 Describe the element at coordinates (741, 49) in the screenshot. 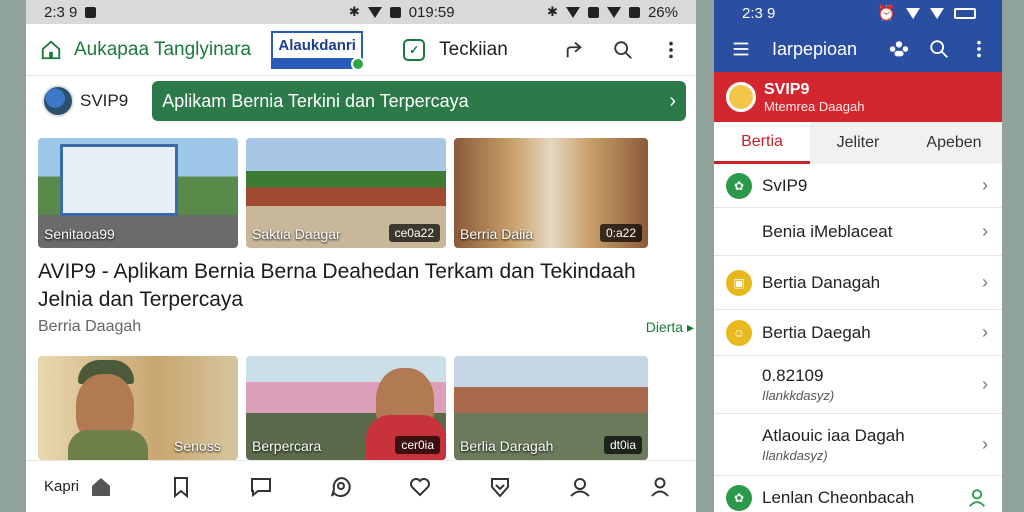

I see `menu-icon` at that location.